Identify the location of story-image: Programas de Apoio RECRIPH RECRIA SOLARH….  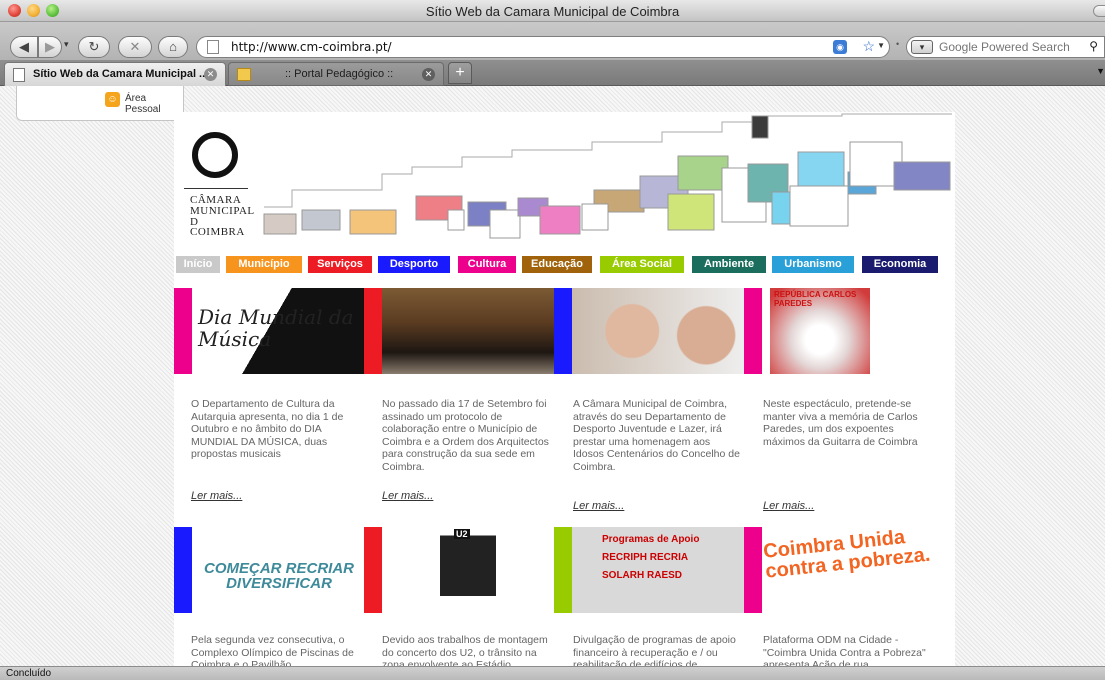
(649, 570).